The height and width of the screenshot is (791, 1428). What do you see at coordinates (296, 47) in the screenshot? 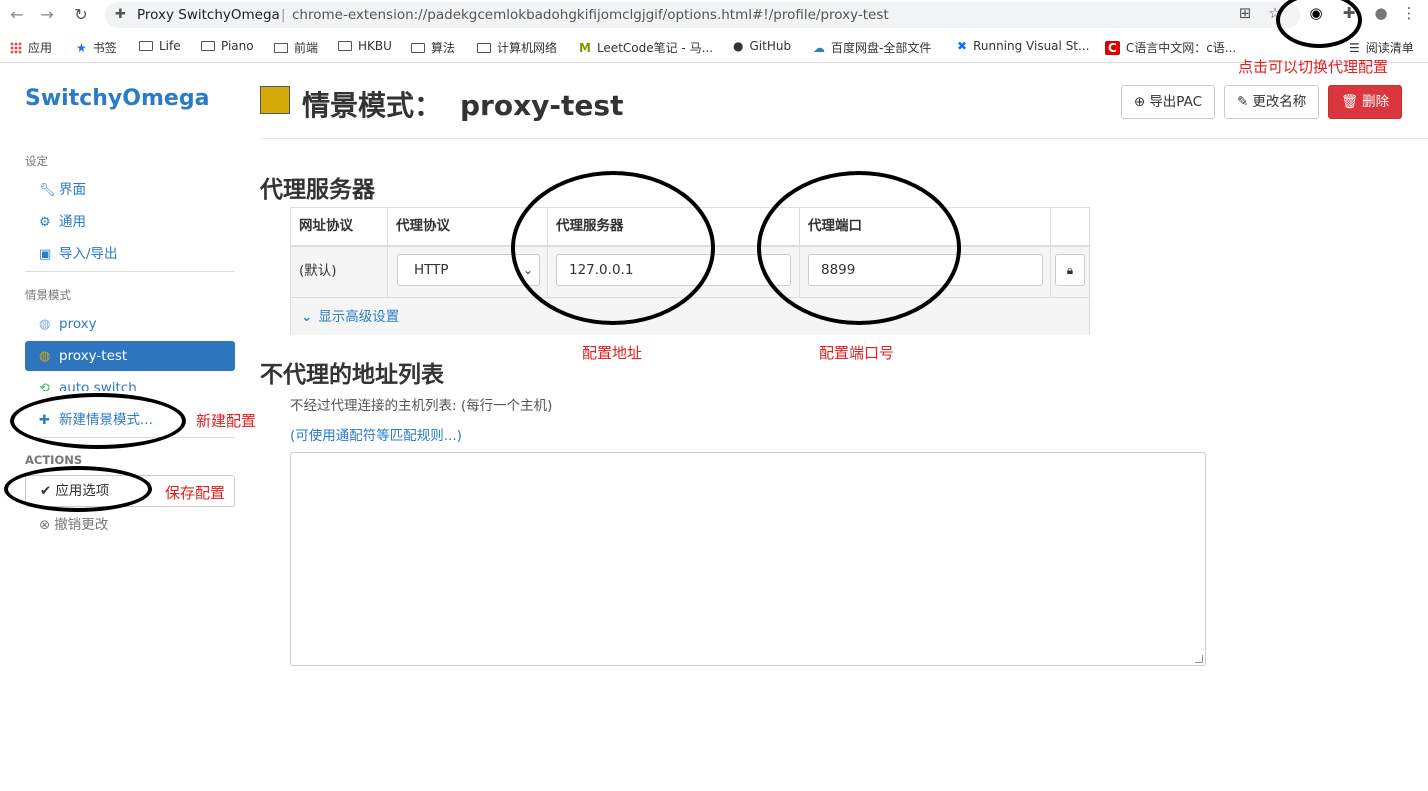
I see `bookmark-folder: 前端` at bounding box center [296, 47].